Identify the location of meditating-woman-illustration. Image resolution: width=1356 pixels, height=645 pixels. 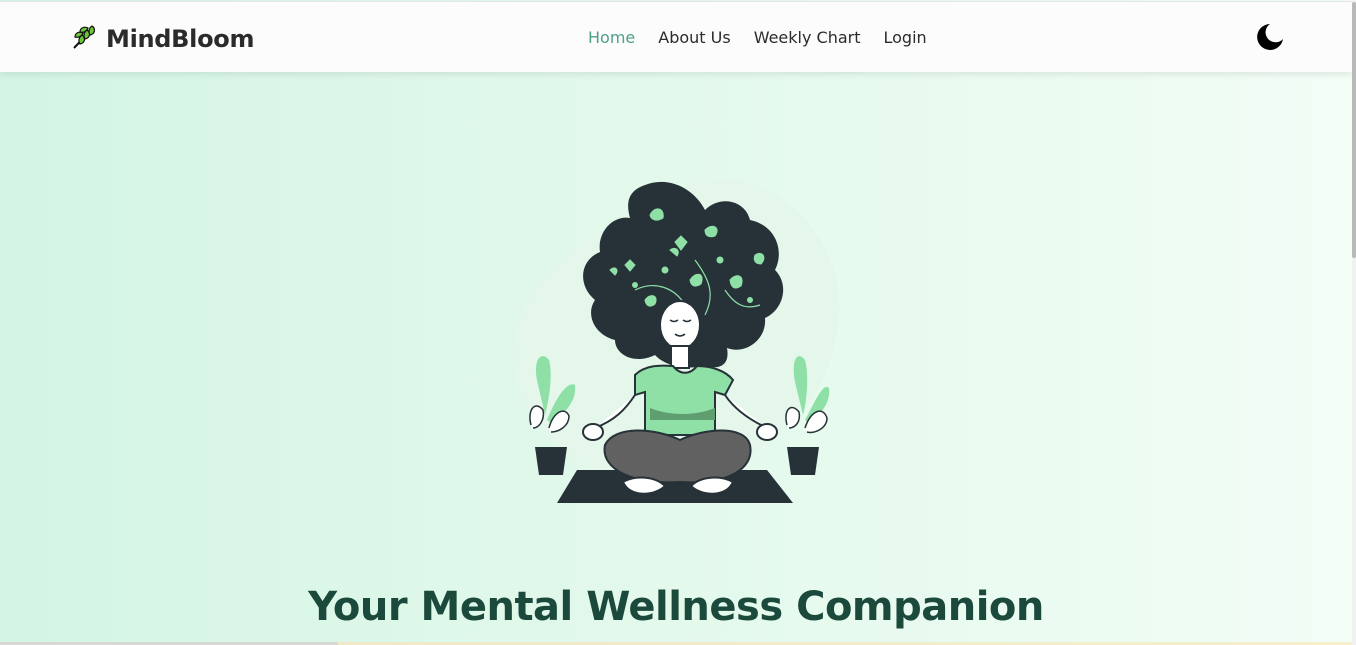
(677, 340).